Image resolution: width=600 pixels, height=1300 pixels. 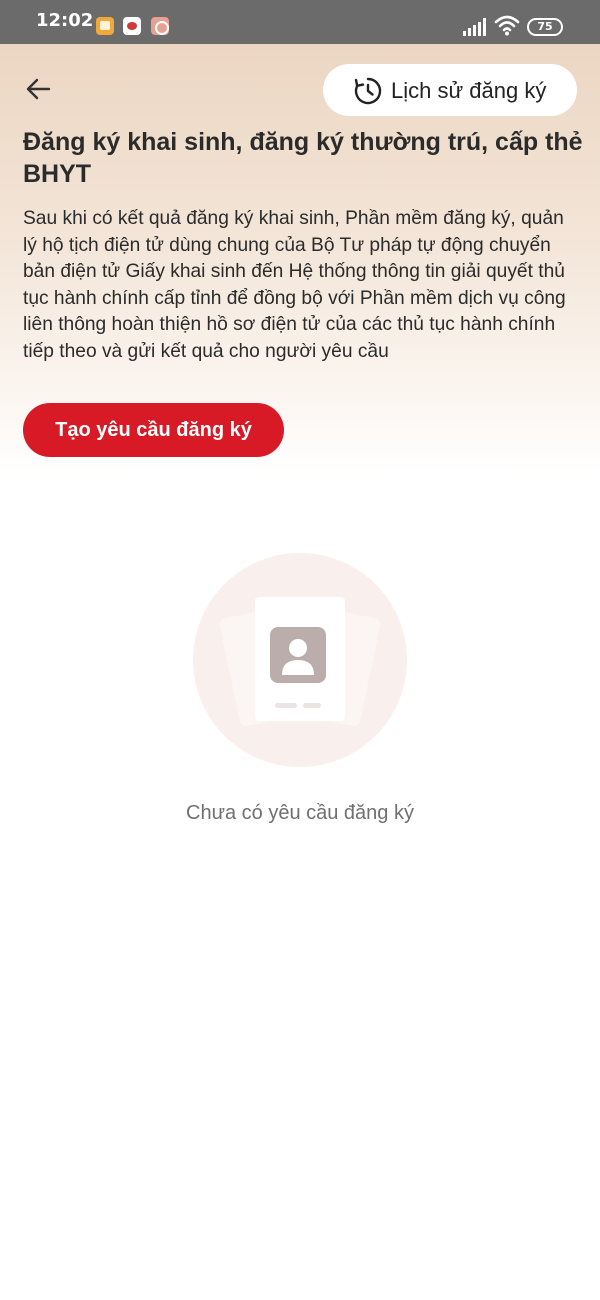 What do you see at coordinates (39, 89) in the screenshot?
I see `arrow-left-icon` at bounding box center [39, 89].